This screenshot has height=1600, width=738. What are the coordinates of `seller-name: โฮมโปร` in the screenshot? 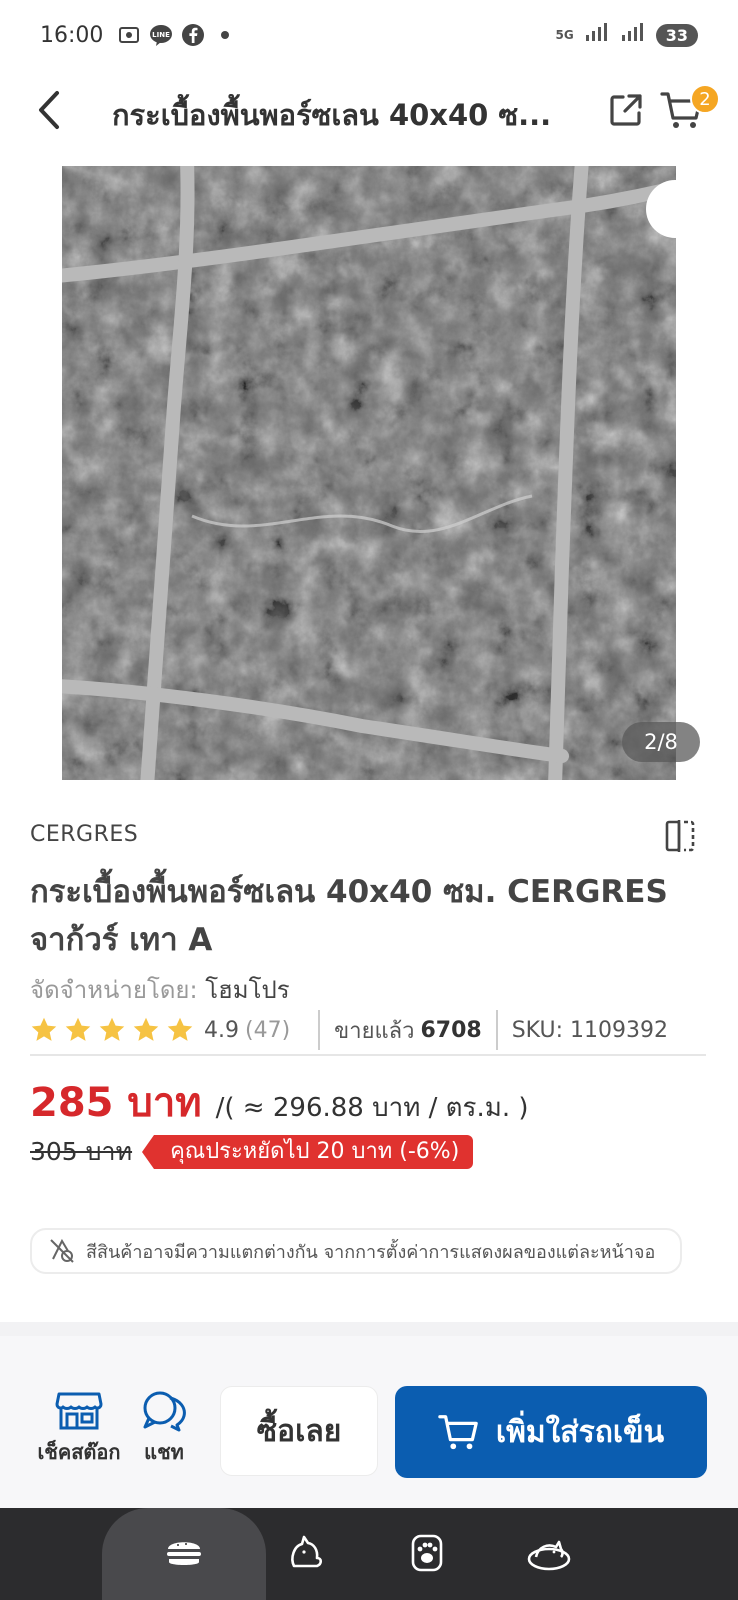 It's located at (247, 990).